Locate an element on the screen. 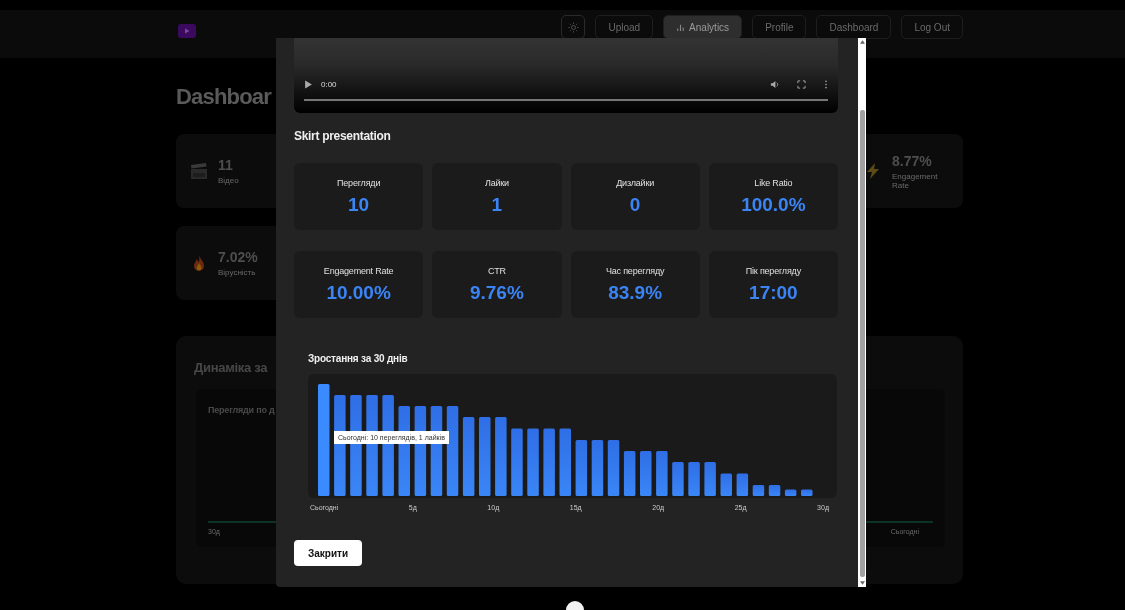 This screenshot has width=1125, height=610. metric-value: 9.76% is located at coordinates (496, 292).